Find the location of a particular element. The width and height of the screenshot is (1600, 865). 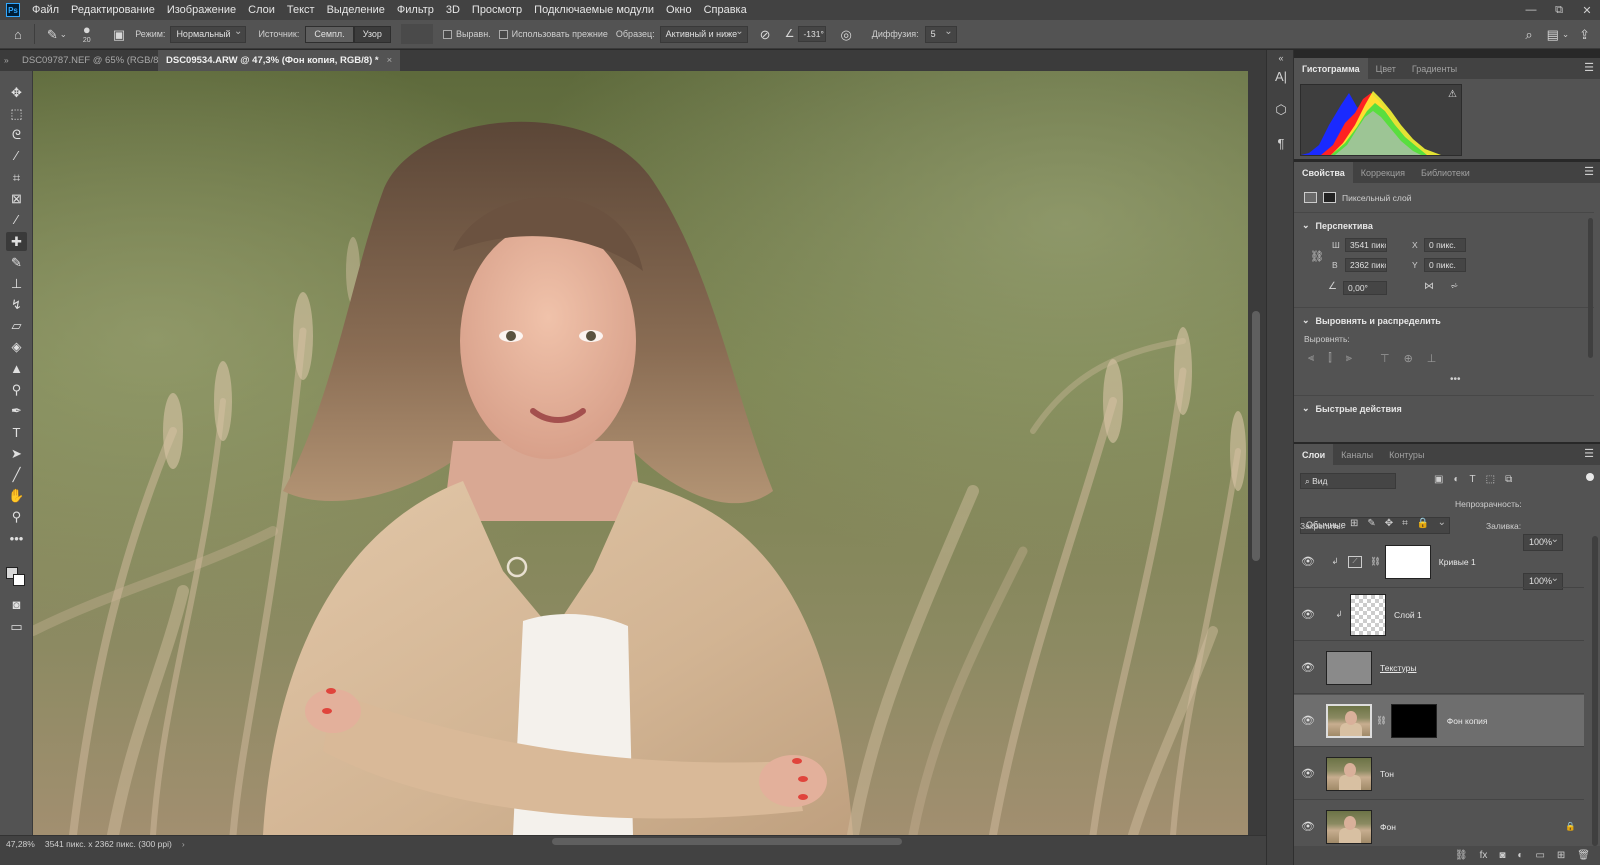

share-icon: ⇪ is located at coordinates (1584, 34).